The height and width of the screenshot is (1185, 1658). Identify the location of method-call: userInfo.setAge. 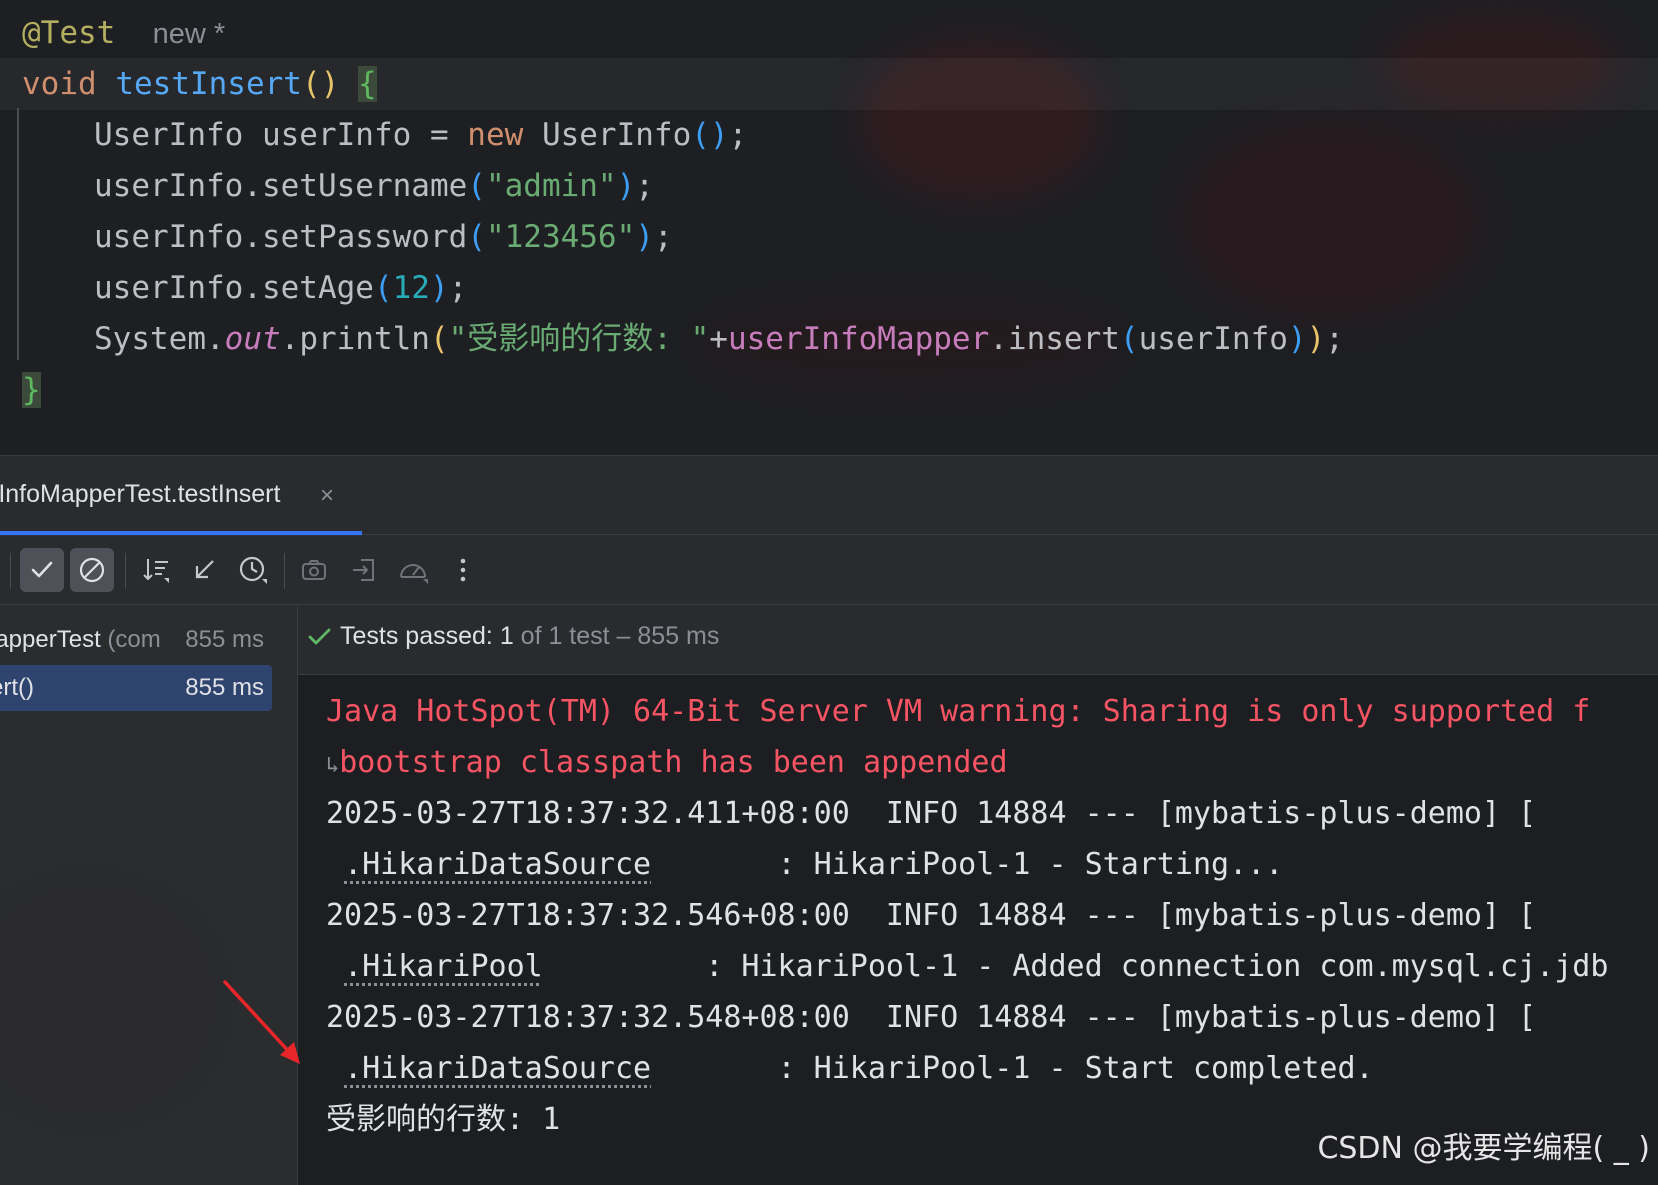
(234, 288).